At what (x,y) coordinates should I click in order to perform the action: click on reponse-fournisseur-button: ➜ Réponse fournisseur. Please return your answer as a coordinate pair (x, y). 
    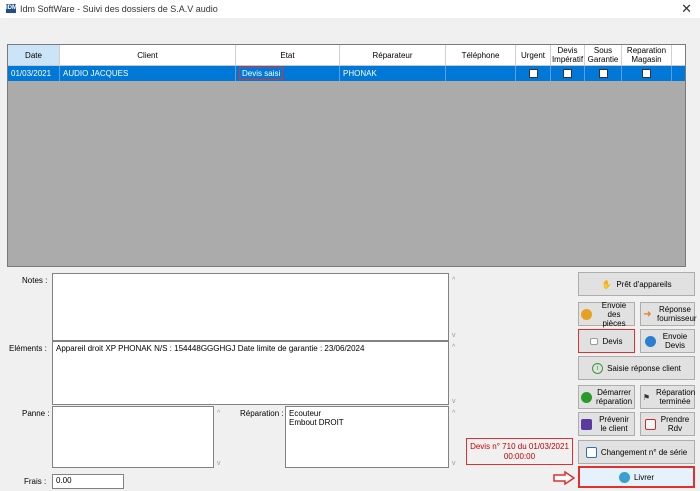
    Looking at the image, I should click on (668, 314).